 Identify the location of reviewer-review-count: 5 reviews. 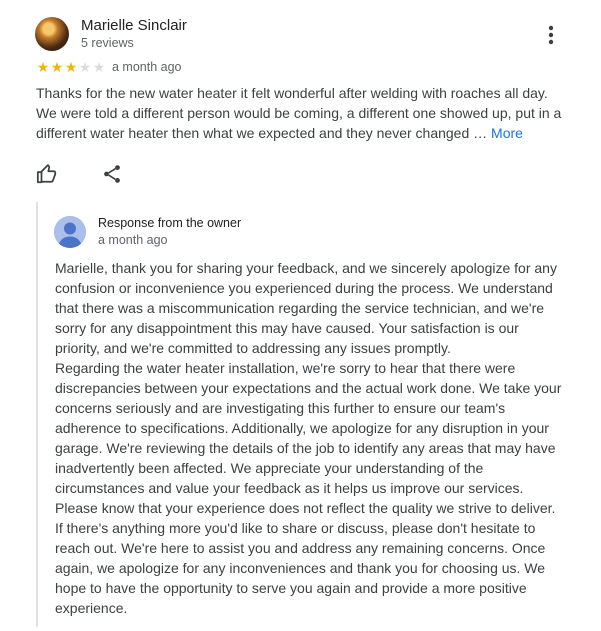
(107, 43).